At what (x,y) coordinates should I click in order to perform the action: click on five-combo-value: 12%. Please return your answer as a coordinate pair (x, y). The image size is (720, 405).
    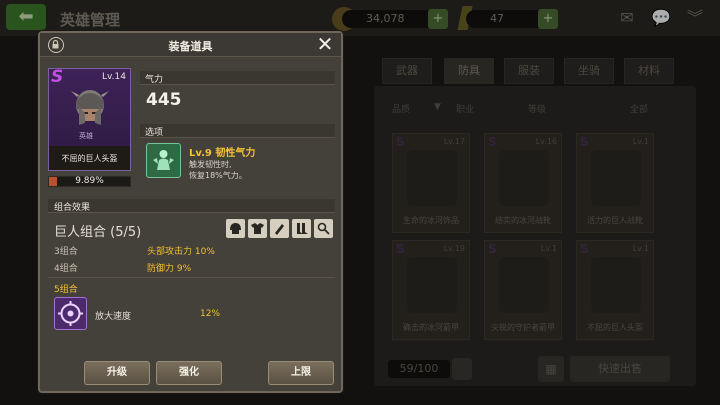
    Looking at the image, I should click on (210, 314).